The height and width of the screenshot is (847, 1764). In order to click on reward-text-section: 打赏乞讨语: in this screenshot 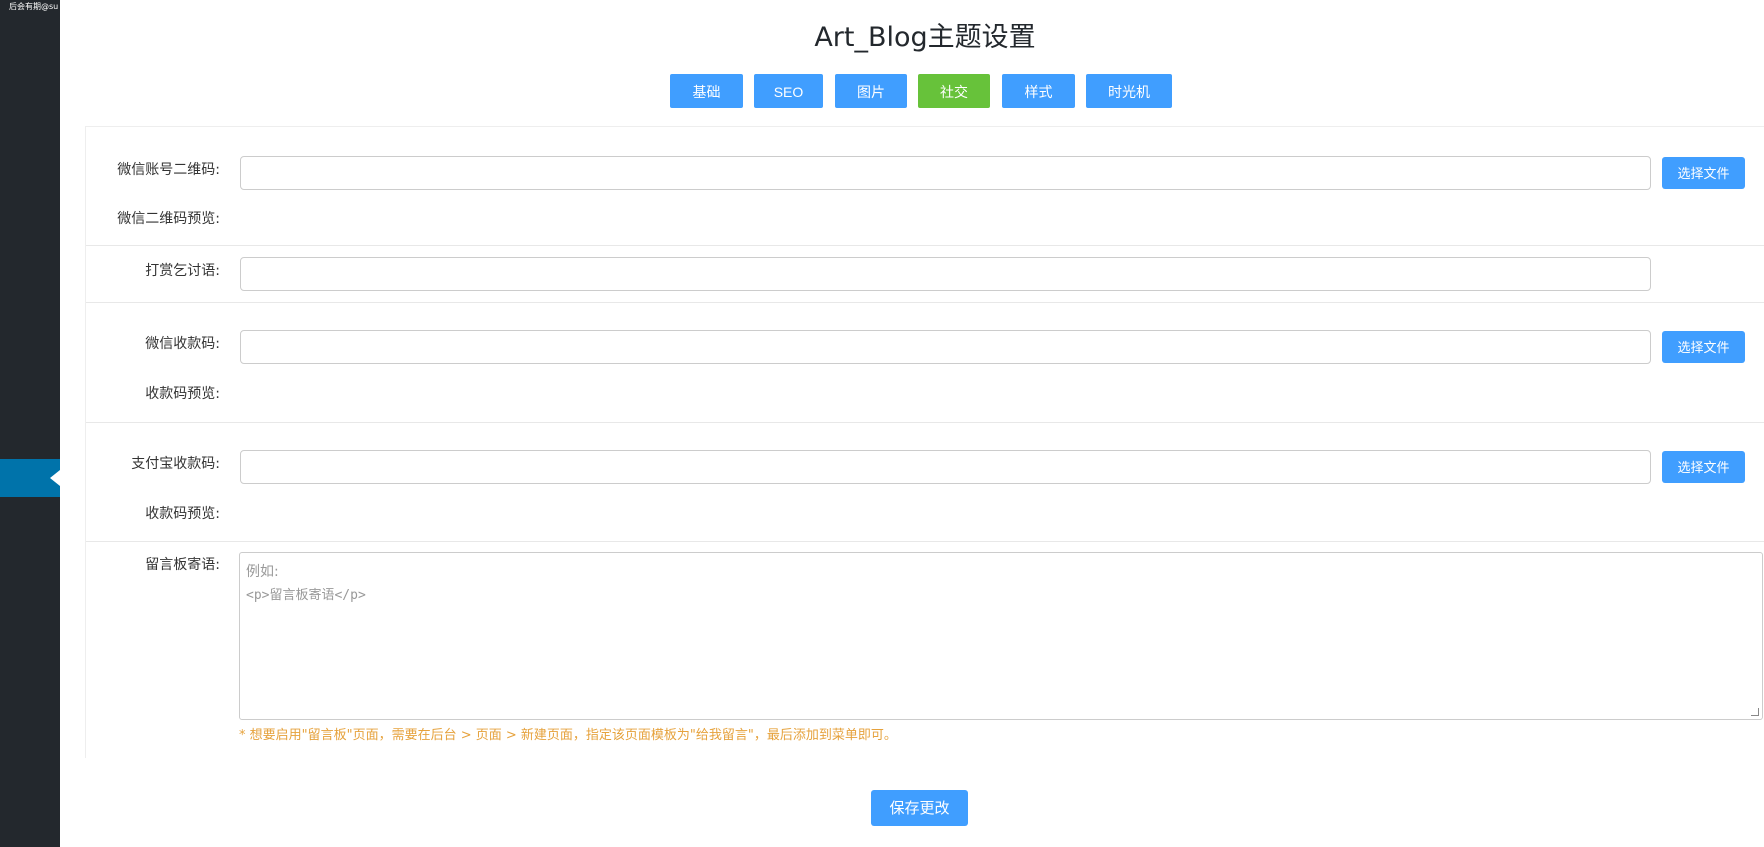, I will do `click(925, 274)`.